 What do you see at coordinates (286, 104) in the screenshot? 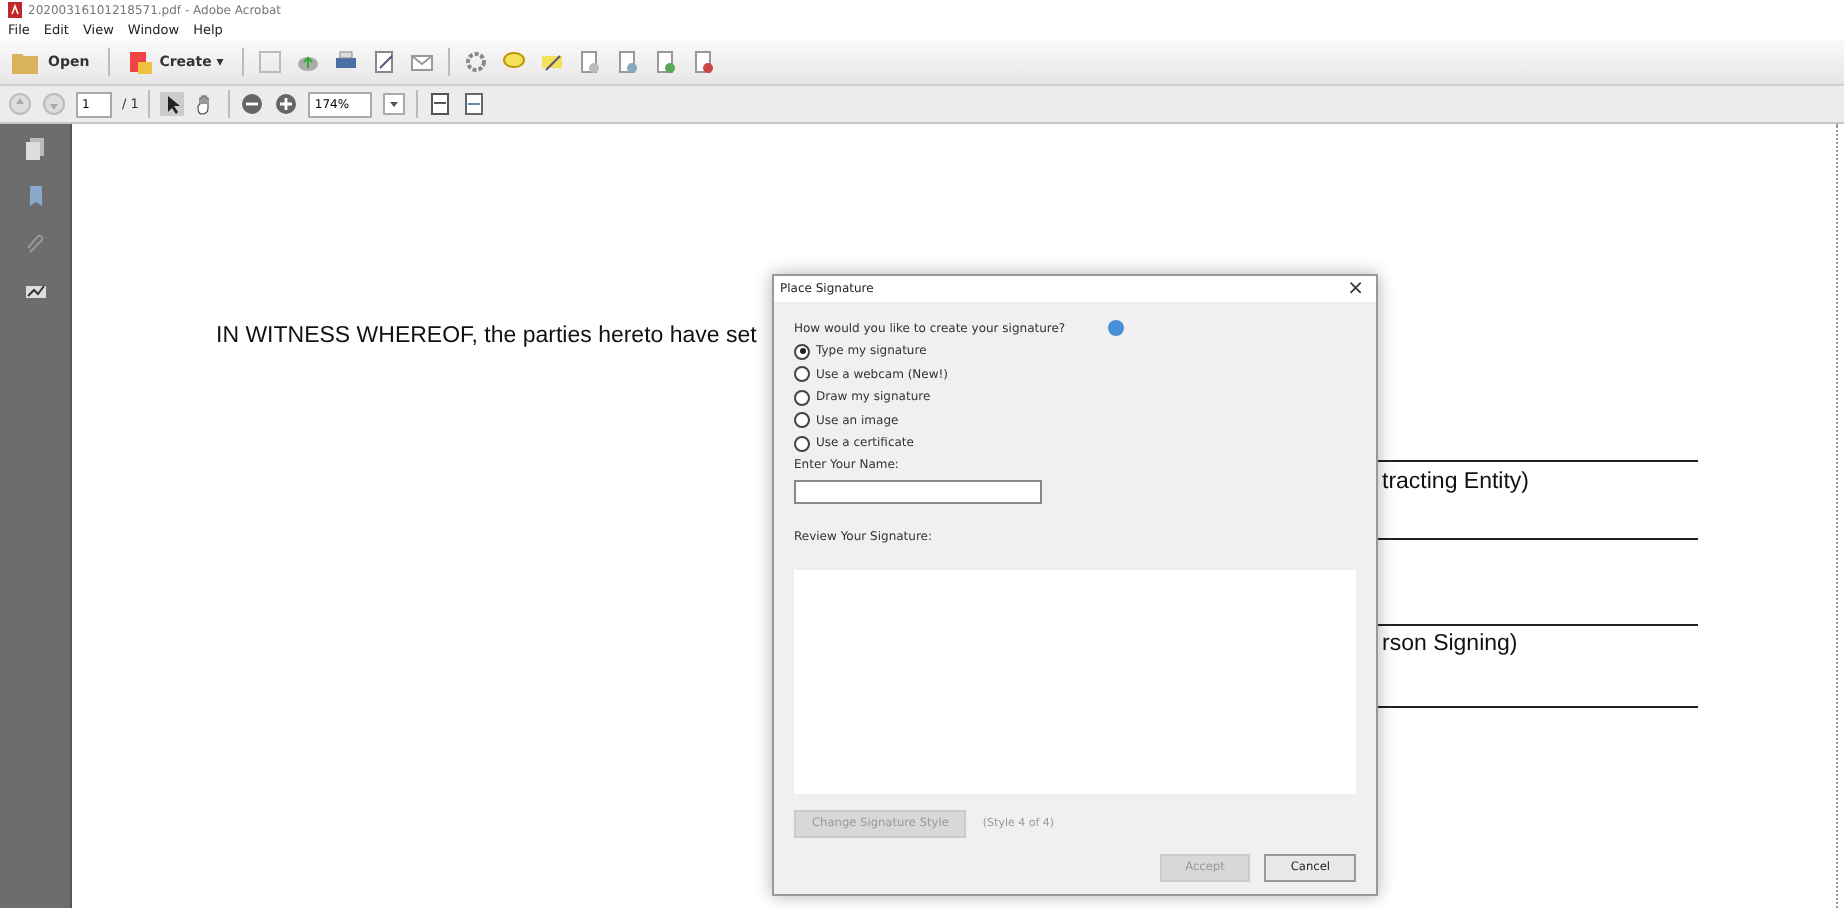
I see `zoom-in-icon` at bounding box center [286, 104].